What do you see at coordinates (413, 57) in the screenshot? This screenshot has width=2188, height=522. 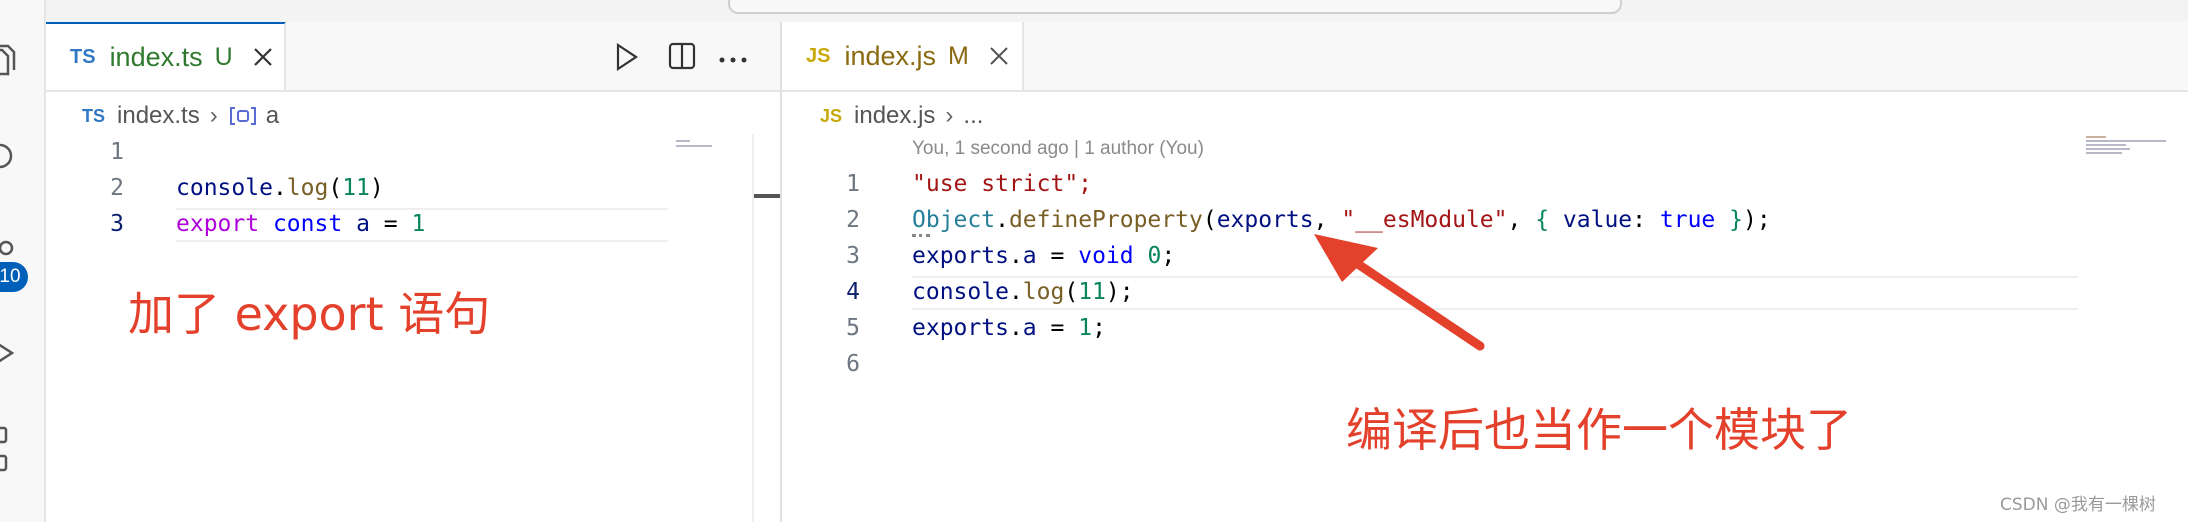 I see `left-tab-bar: TS index.ts U` at bounding box center [413, 57].